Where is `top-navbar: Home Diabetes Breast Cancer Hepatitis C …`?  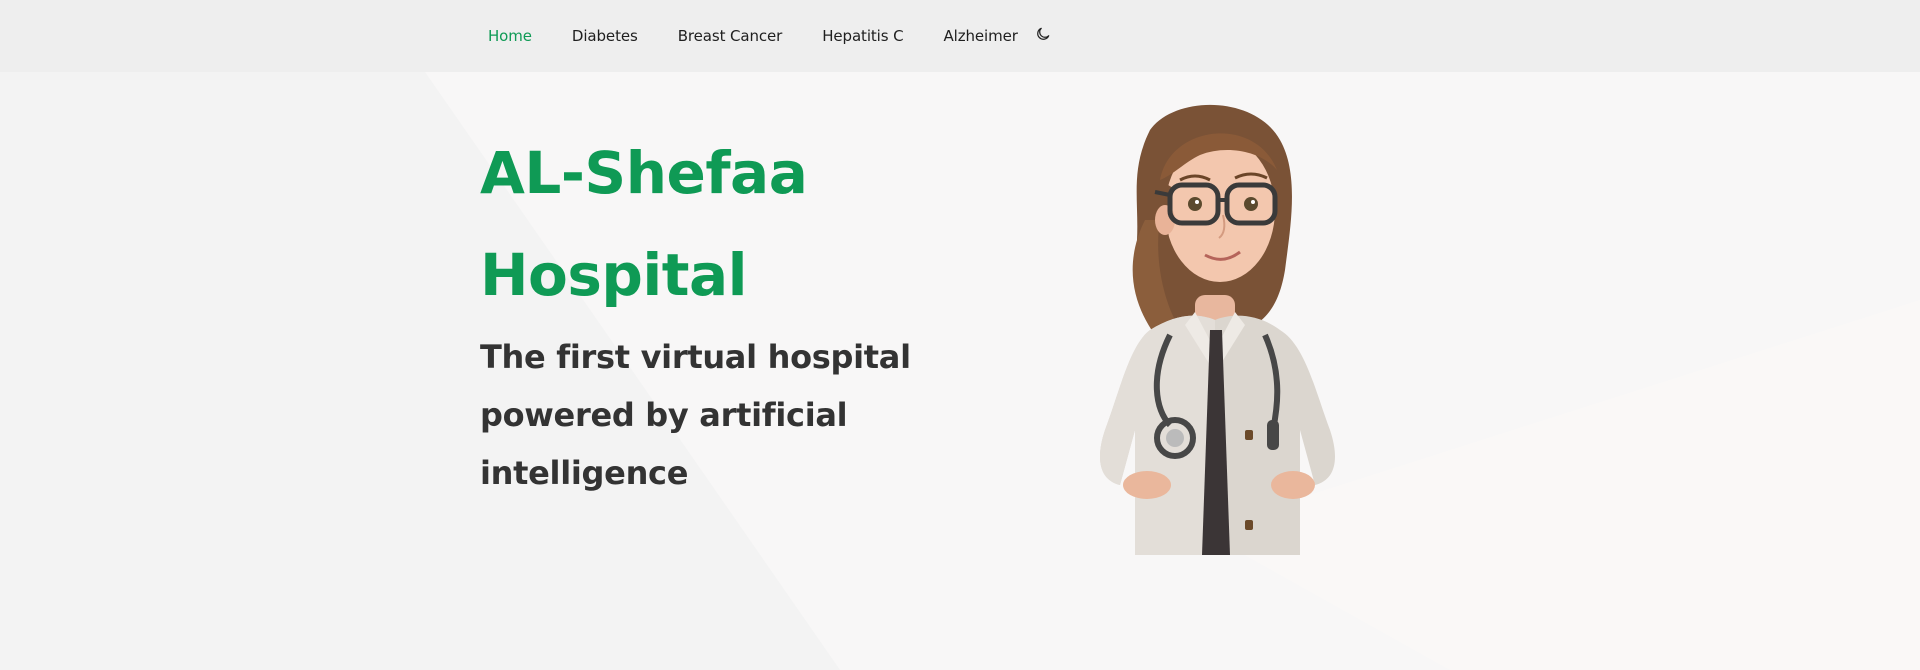
top-navbar: Home Diabetes Breast Cancer Hepatitis C … is located at coordinates (960, 36).